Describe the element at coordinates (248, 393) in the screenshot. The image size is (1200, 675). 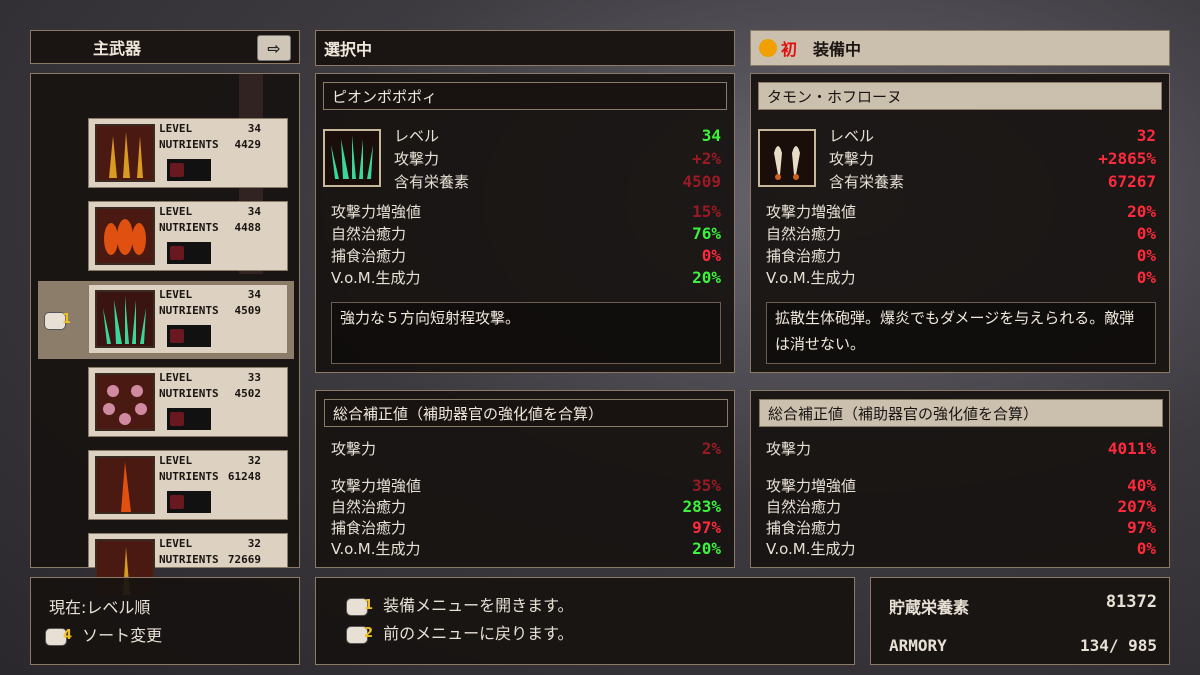
I see `nutrients-value: 4502` at that location.